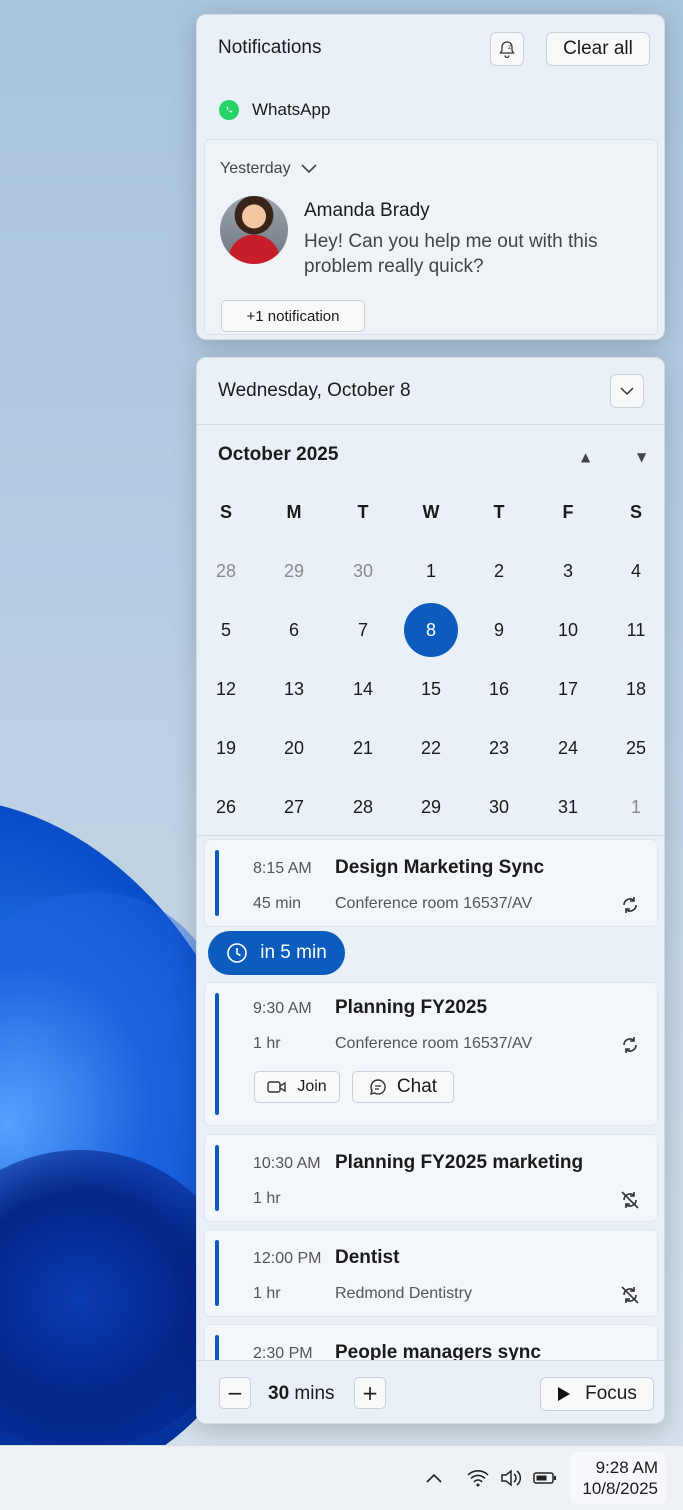 The image size is (683, 1510). I want to click on calendar-day: 10, so click(568, 630).